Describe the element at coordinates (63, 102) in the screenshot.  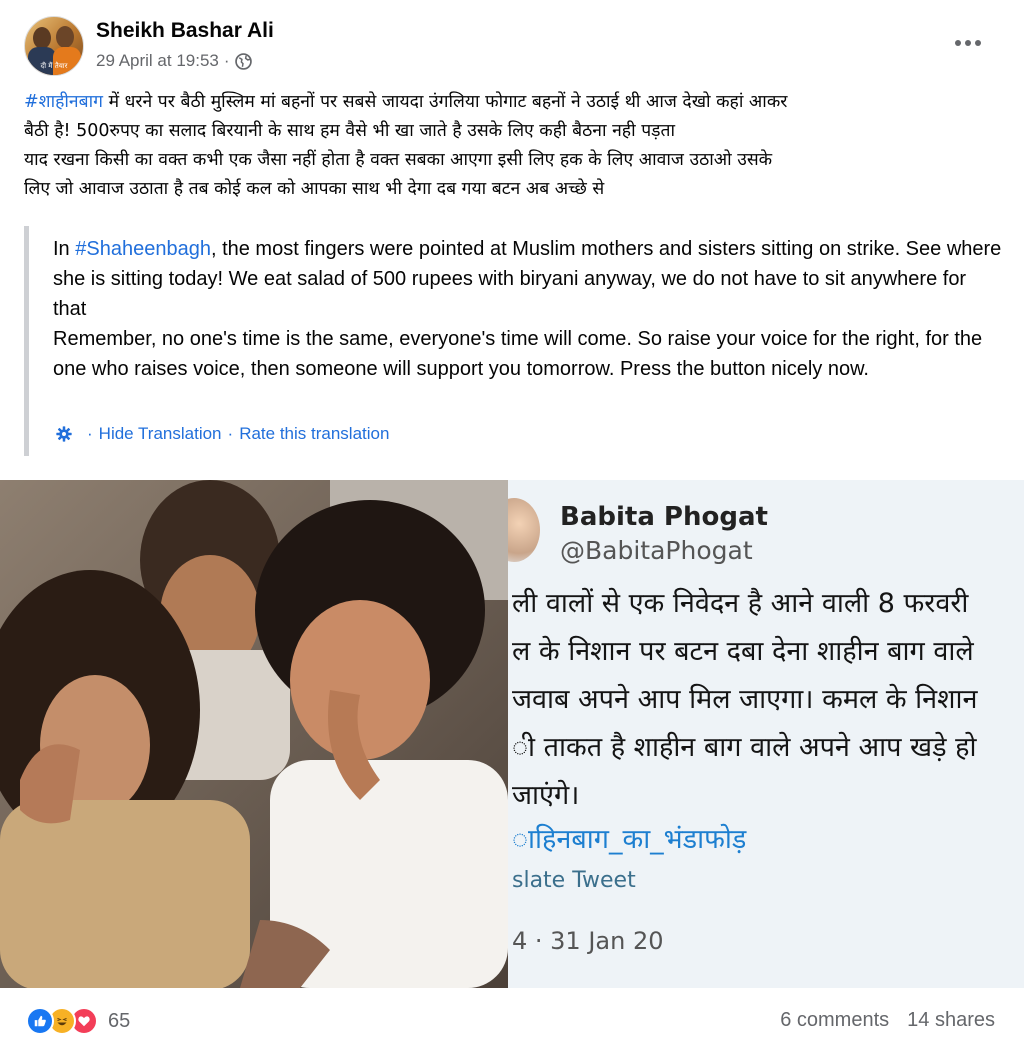
I see `hashtag-link: #शाहीनबाग` at that location.